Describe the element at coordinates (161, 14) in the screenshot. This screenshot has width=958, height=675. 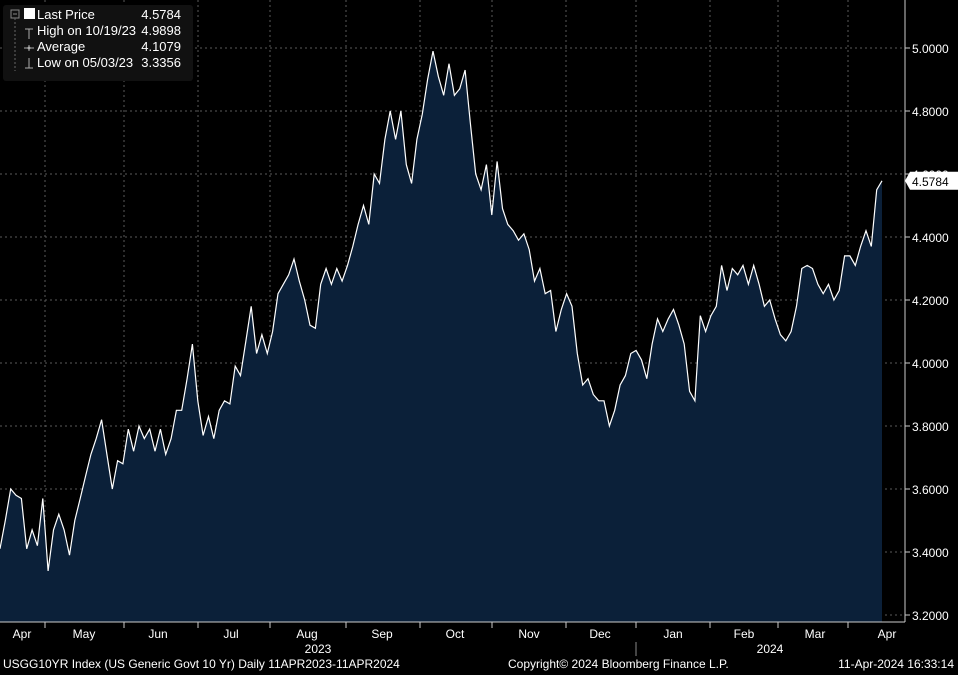
I see `legend-value: 4.5784` at that location.